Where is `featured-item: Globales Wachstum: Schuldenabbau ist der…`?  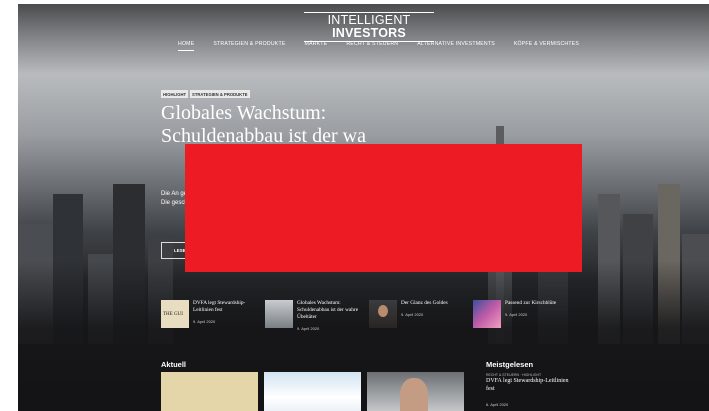
featured-item: Globales Wachstum: Schuldenabbau ist der… is located at coordinates (317, 316).